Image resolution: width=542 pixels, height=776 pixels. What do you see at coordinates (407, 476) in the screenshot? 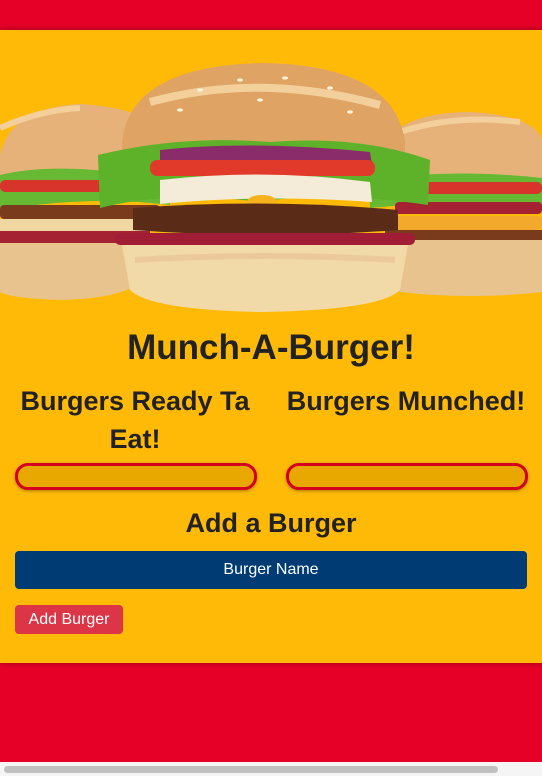
I see `munched-burgers-list` at bounding box center [407, 476].